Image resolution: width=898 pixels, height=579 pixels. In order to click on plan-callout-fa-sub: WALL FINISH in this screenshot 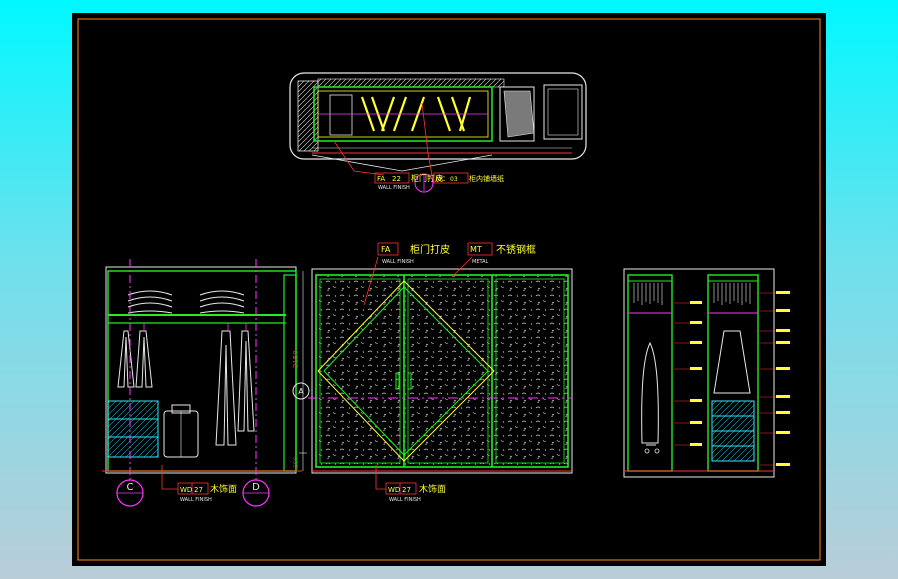, I will do `click(394, 188)`.